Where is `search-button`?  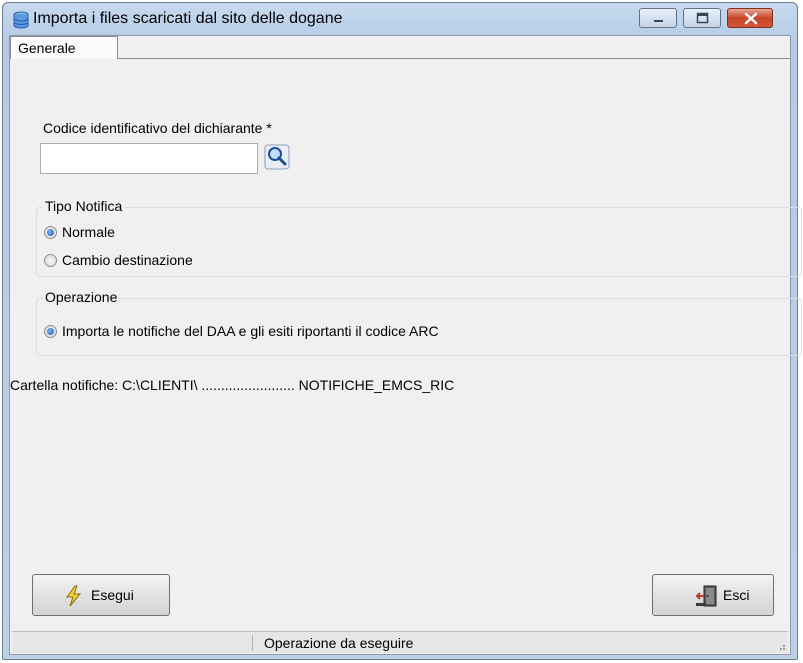
search-button is located at coordinates (277, 157).